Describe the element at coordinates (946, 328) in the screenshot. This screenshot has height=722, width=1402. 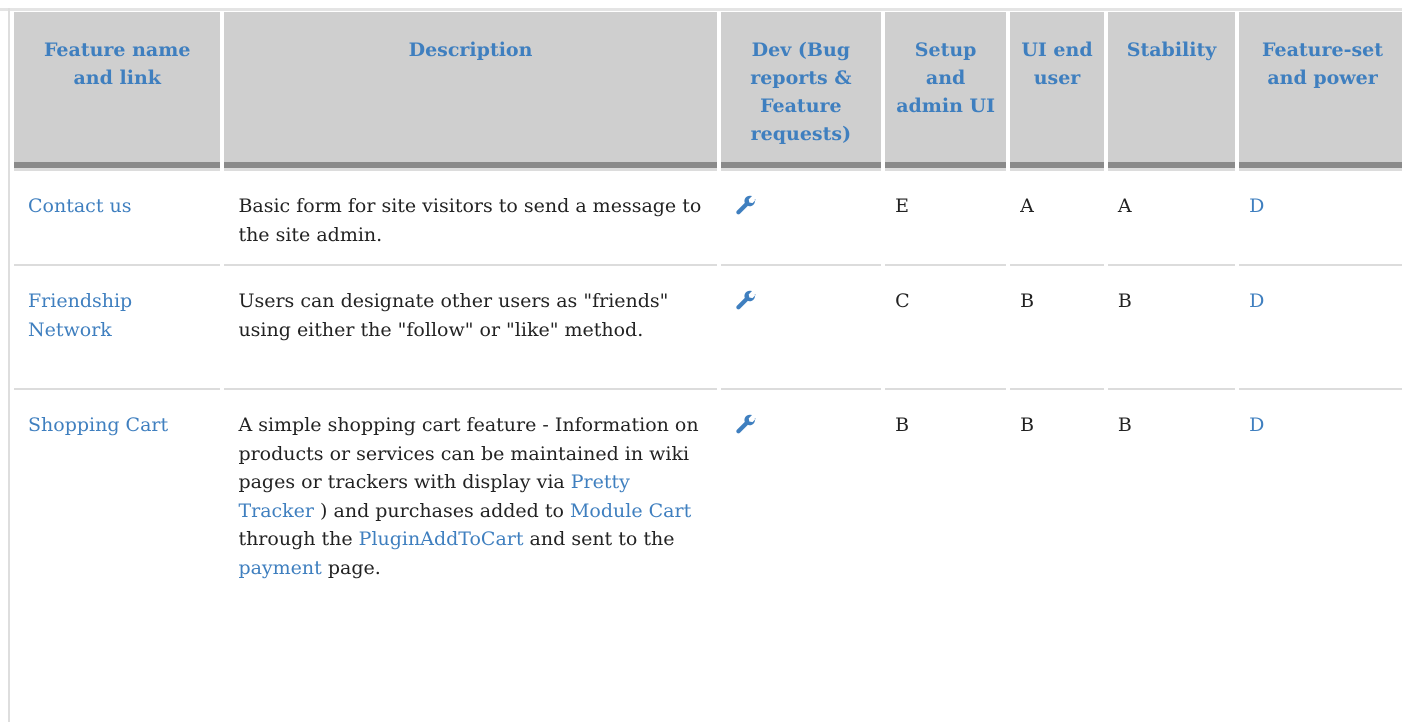
I see `setup-grade: C` at that location.